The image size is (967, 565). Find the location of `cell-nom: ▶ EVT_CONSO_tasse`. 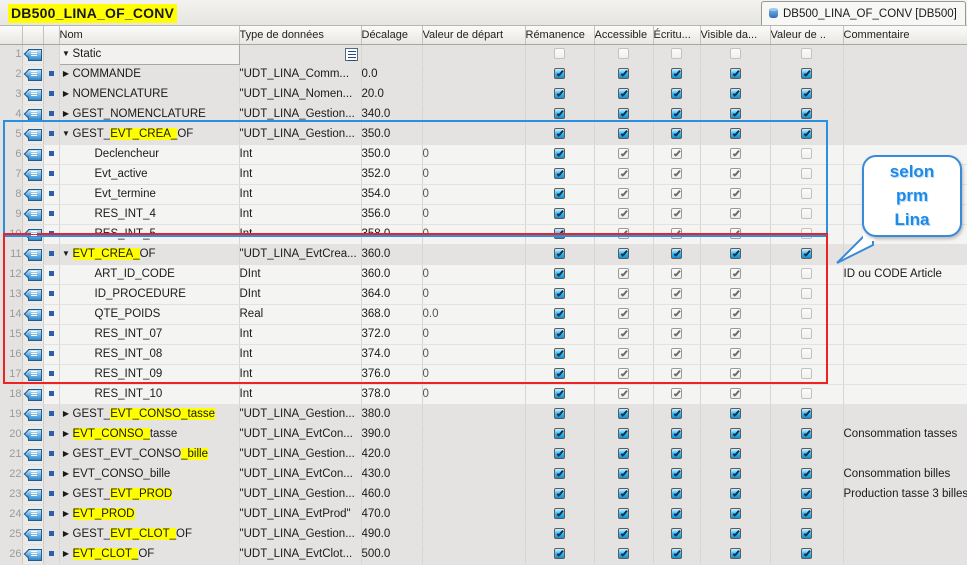

cell-nom: ▶ EVT_CONSO_tasse is located at coordinates (149, 434).